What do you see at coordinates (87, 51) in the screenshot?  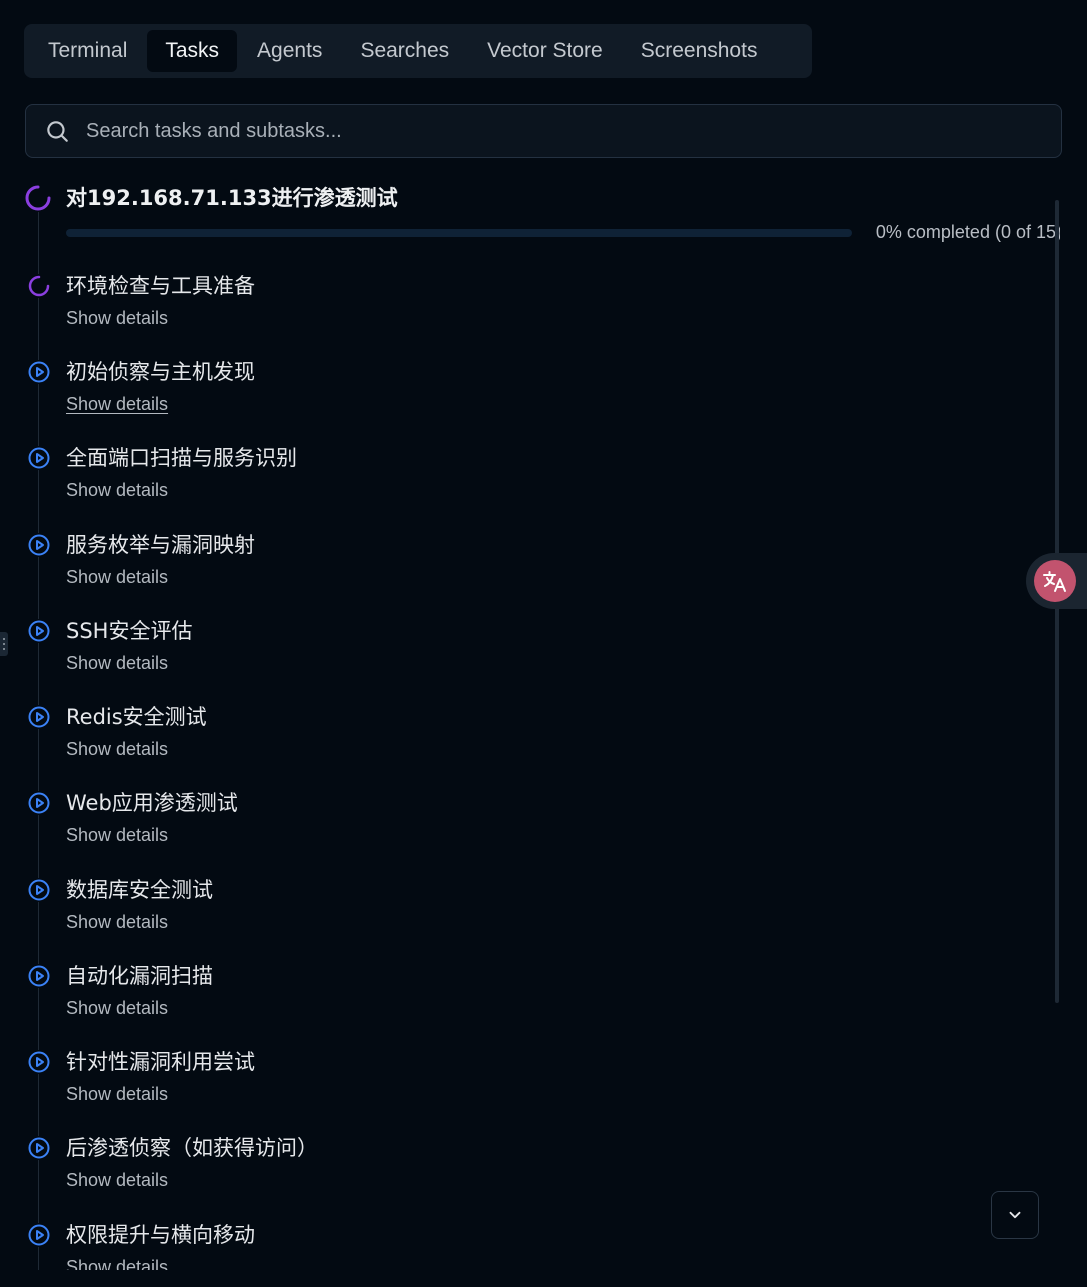 I see `tab-terminal: Terminal` at bounding box center [87, 51].